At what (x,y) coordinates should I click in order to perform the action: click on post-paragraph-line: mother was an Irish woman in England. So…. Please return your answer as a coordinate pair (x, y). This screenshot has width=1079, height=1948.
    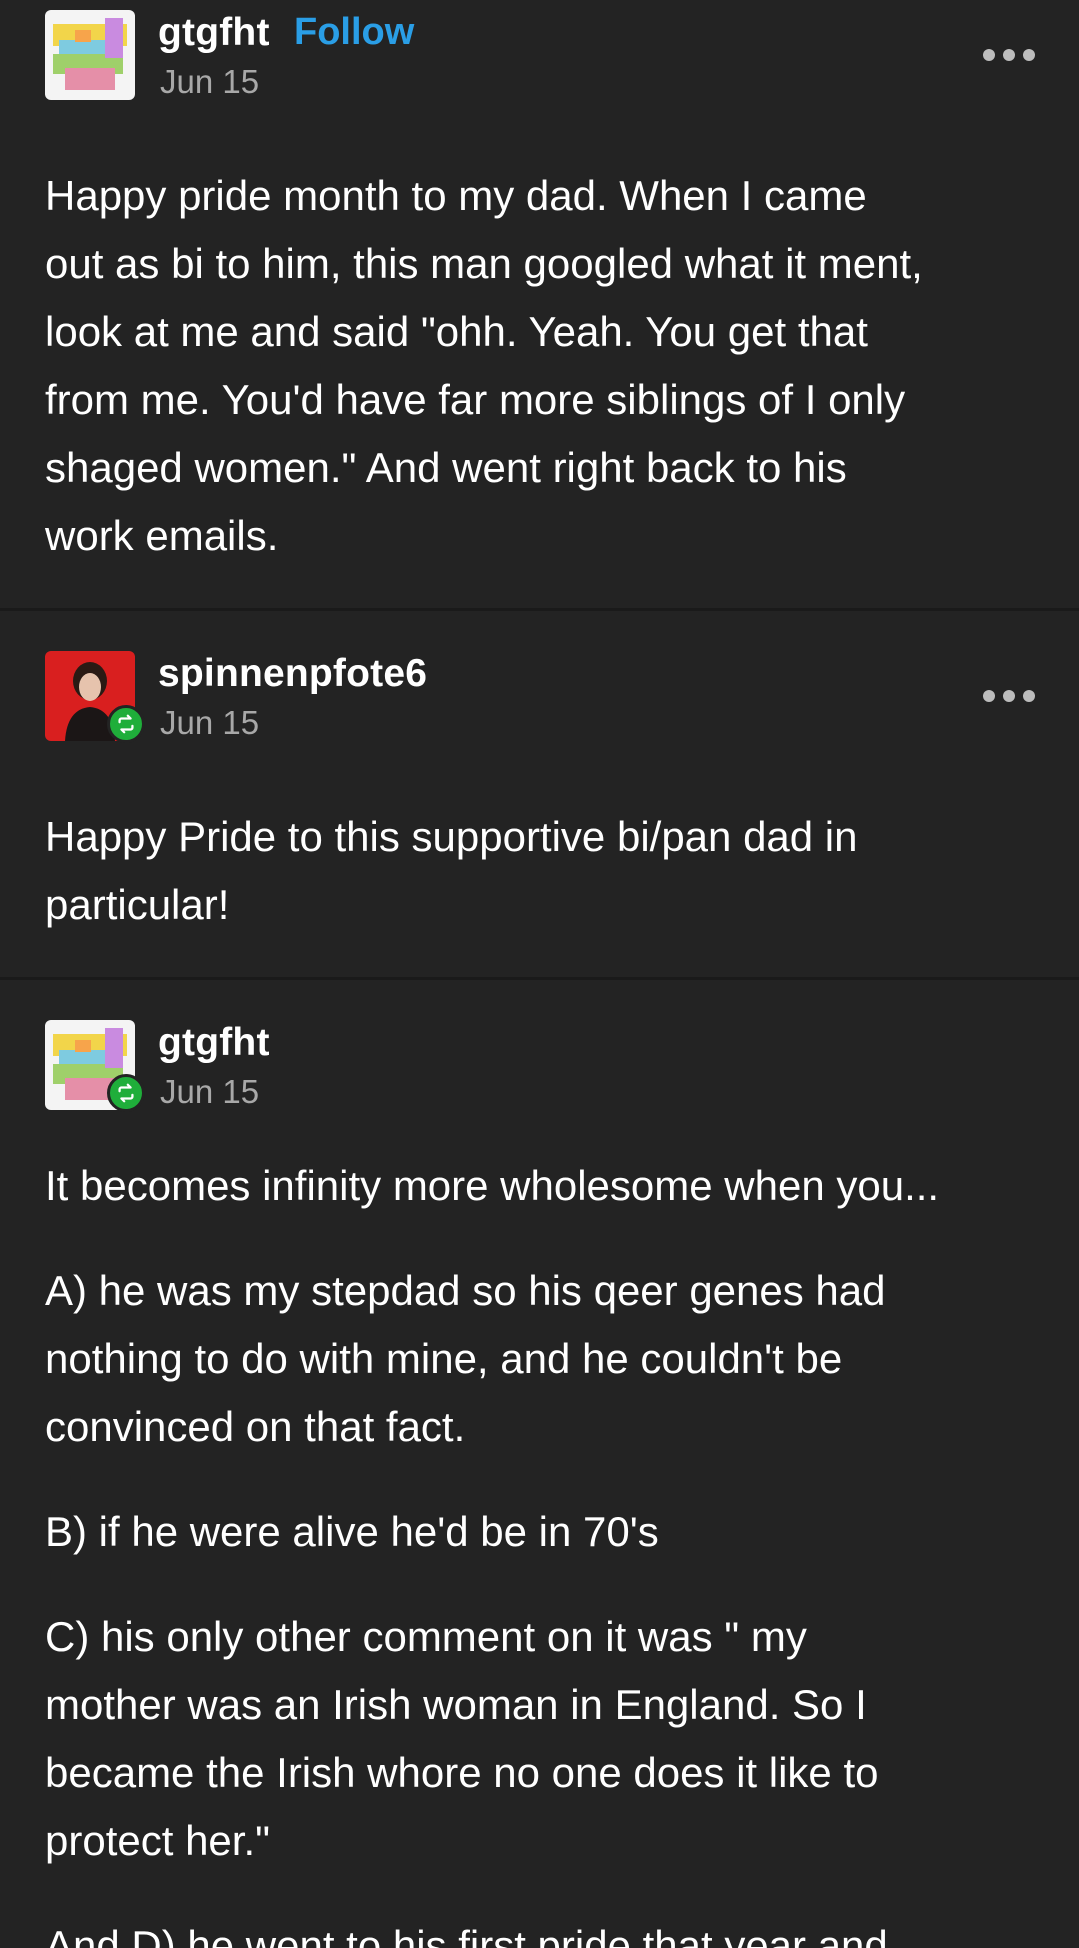
    Looking at the image, I should click on (456, 1704).